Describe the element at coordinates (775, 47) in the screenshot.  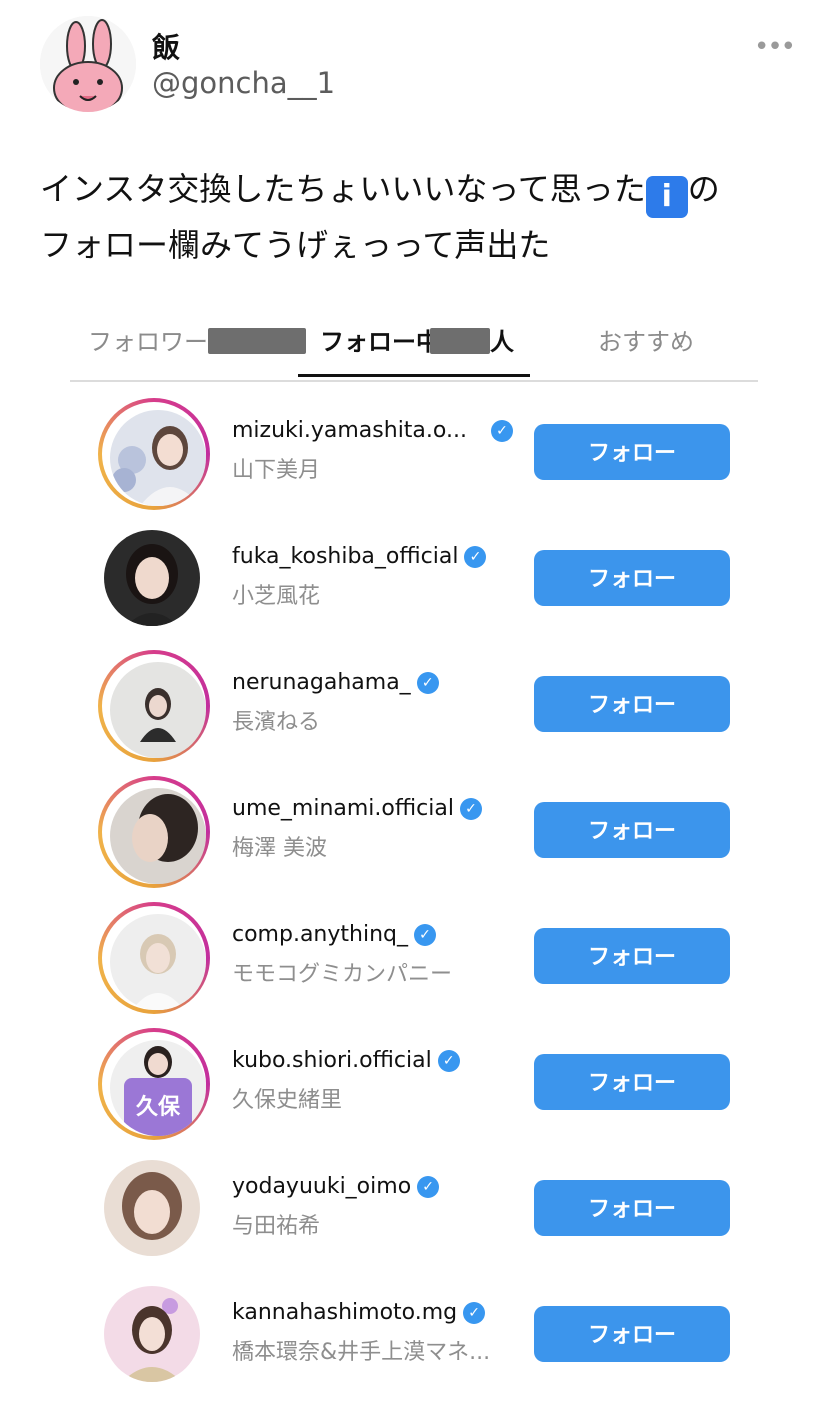
I see `more-options-icon: •••` at that location.